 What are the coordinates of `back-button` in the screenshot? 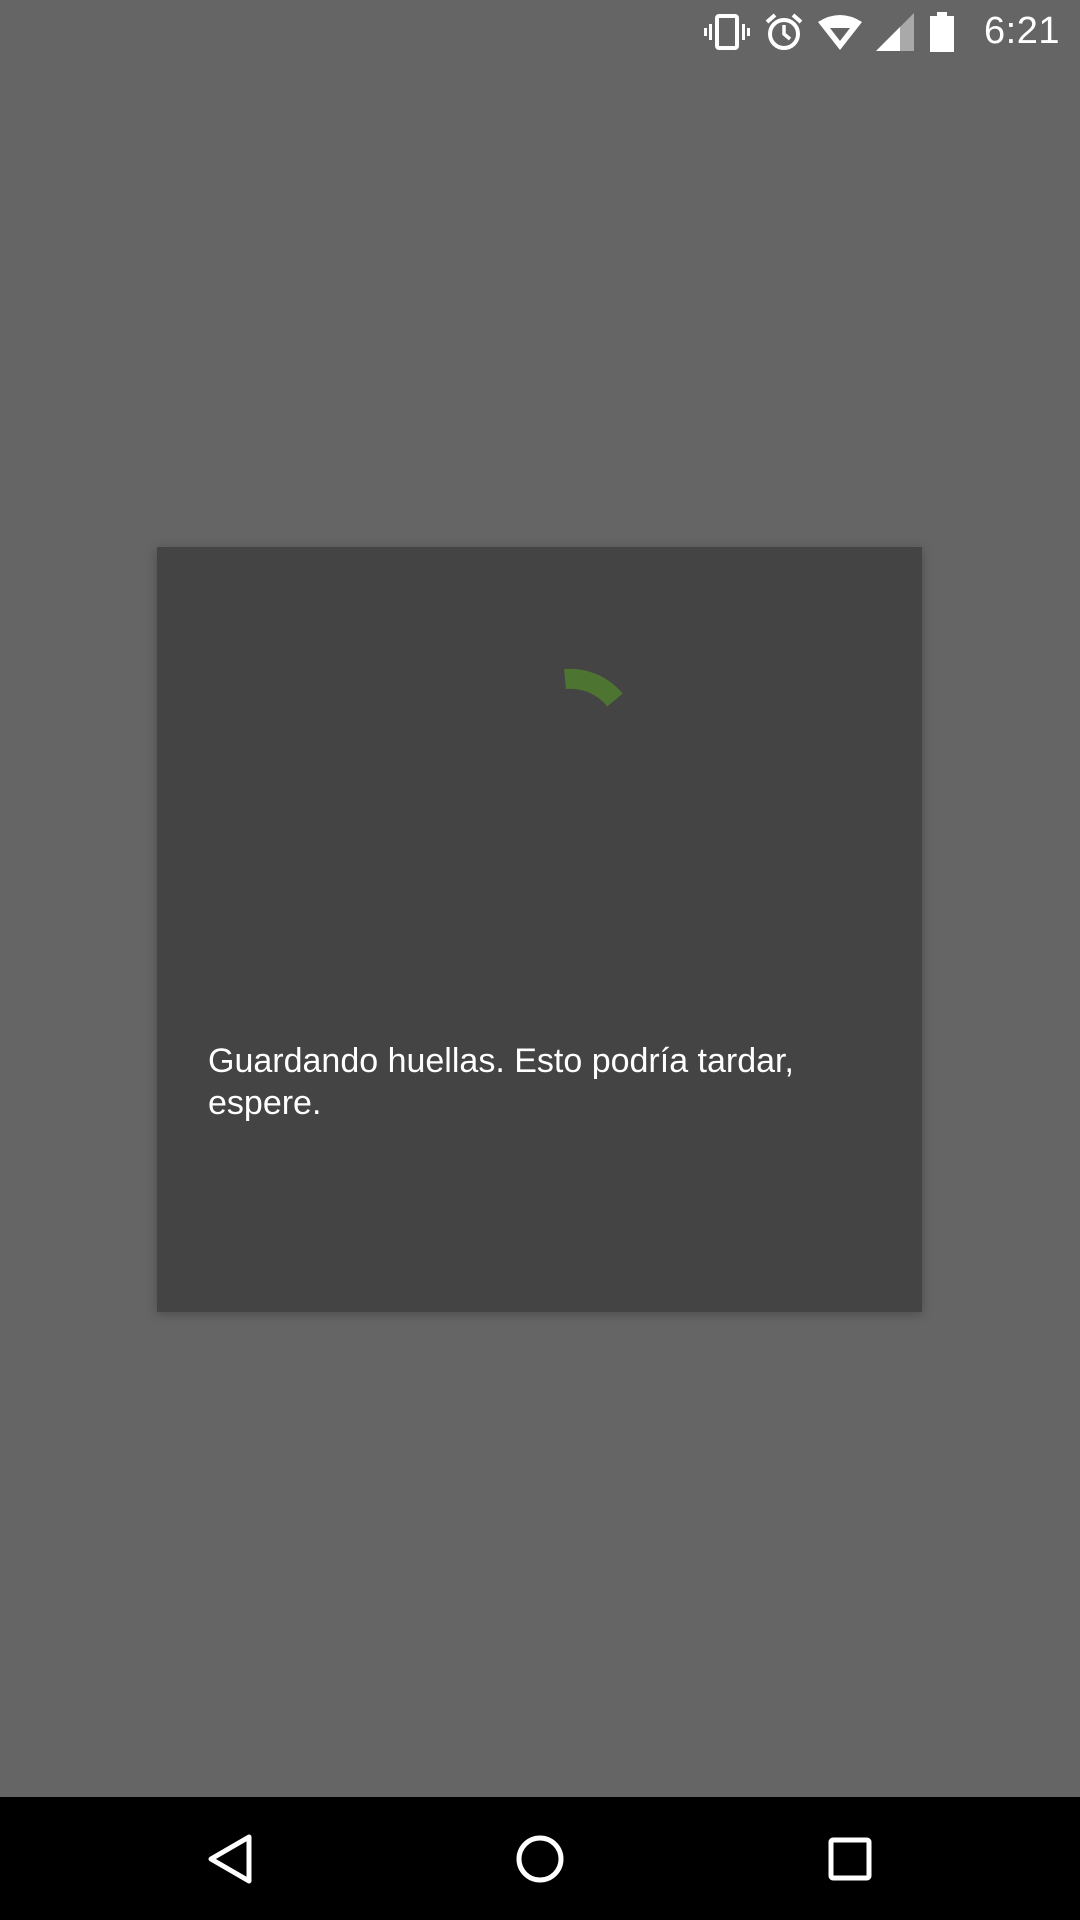 It's located at (230, 1858).